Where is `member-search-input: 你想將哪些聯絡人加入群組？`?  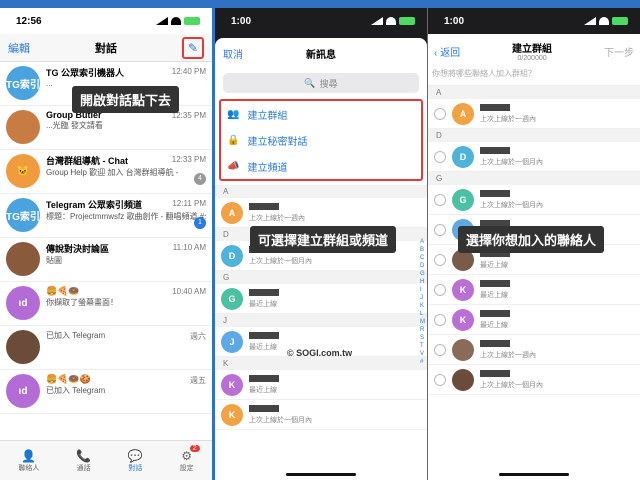 member-search-input: 你想將哪些聯絡人加入群組？ is located at coordinates (534, 74).